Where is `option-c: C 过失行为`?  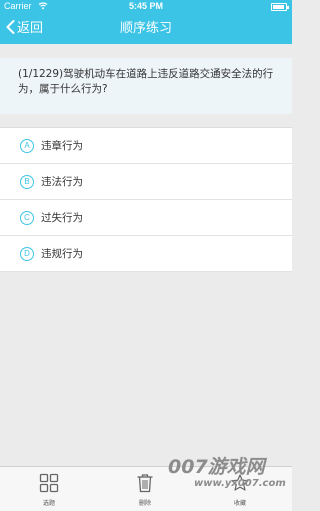
option-c: C 过失行为 is located at coordinates (146, 218).